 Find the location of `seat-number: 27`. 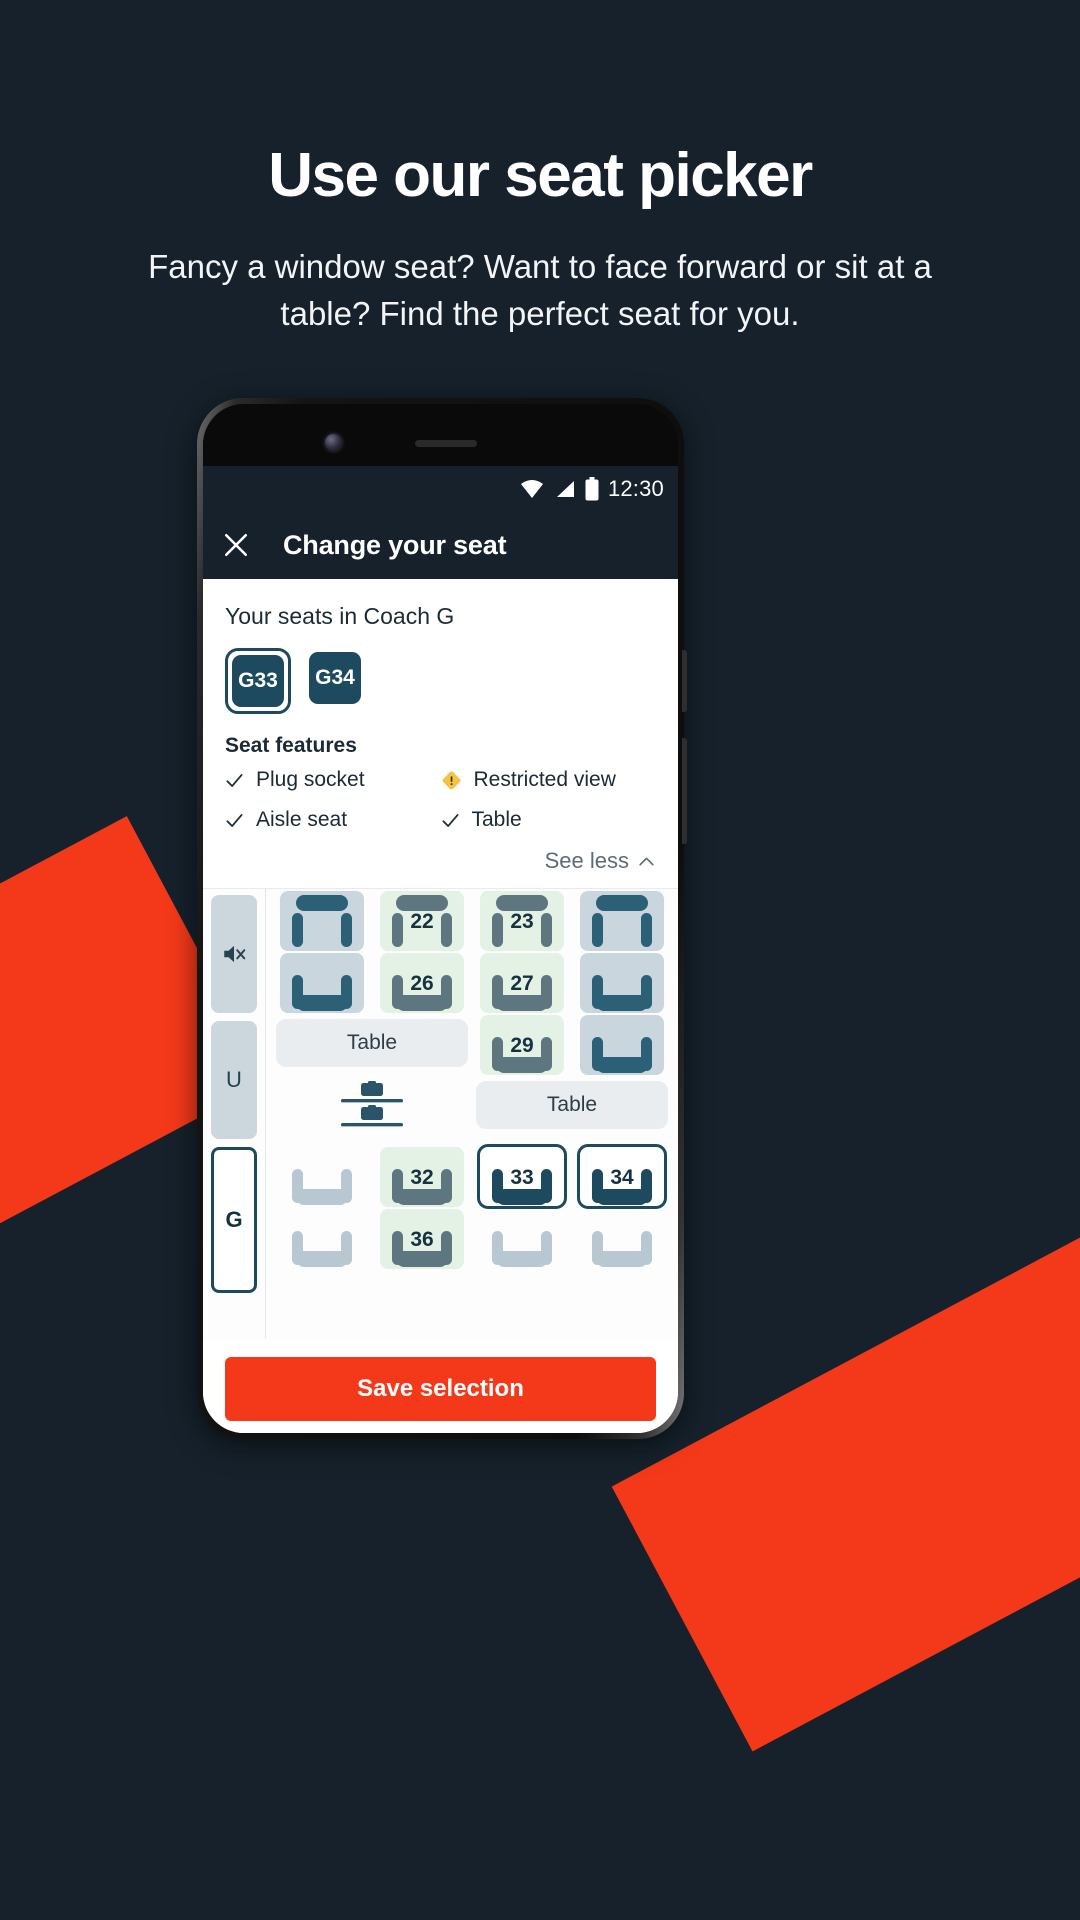

seat-number: 27 is located at coordinates (522, 983).